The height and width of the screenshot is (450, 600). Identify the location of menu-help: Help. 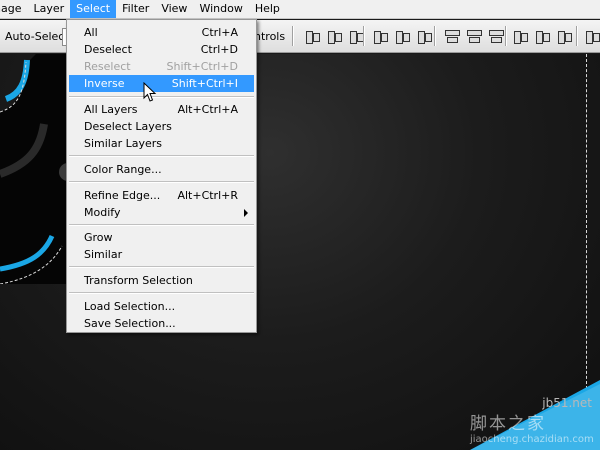
(267, 9).